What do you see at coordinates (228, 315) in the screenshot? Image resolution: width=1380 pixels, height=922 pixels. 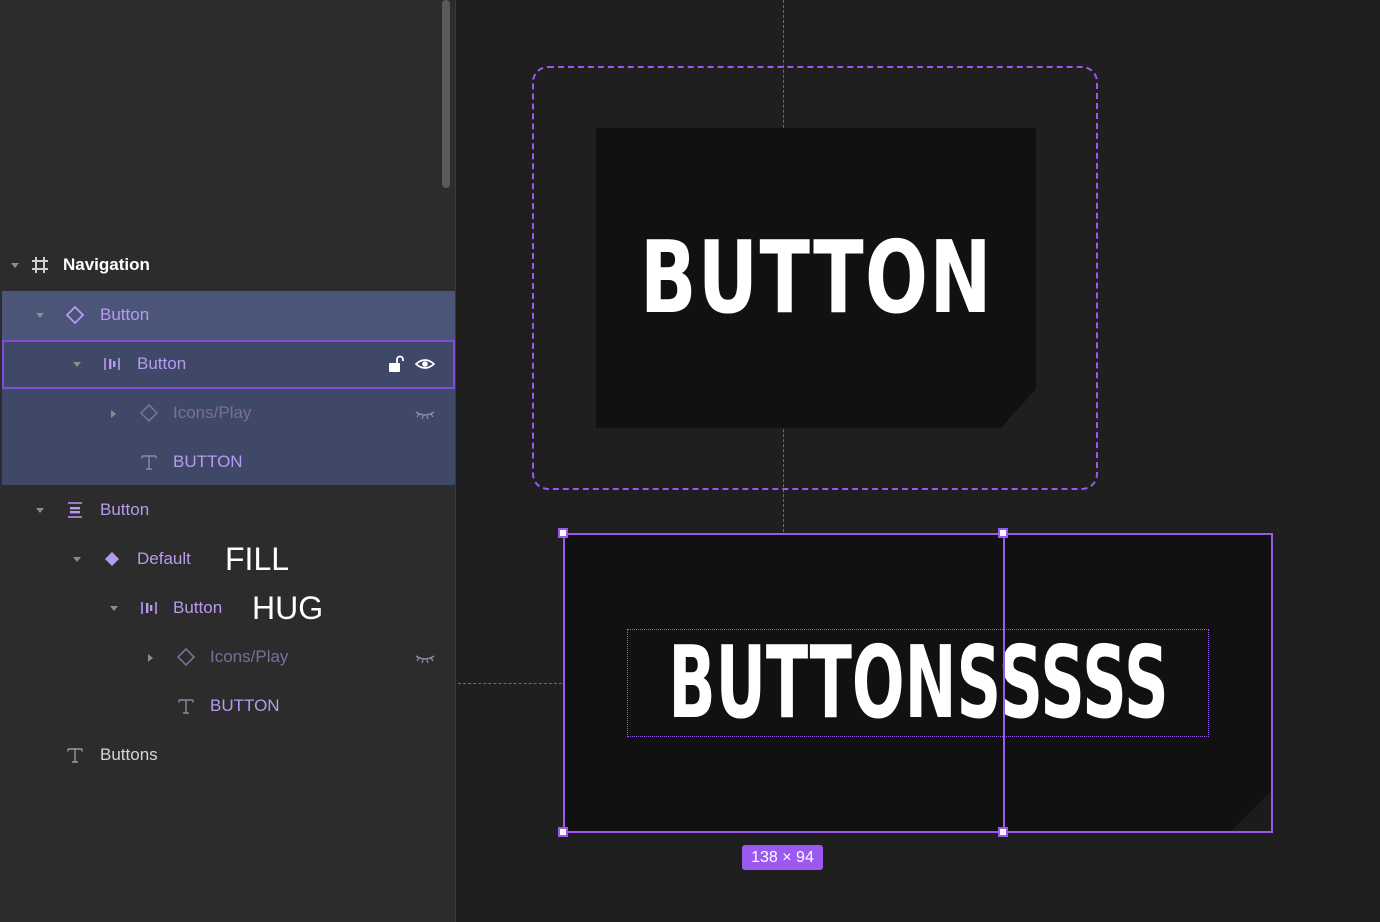 I see `layer-row-button-component: Button` at bounding box center [228, 315].